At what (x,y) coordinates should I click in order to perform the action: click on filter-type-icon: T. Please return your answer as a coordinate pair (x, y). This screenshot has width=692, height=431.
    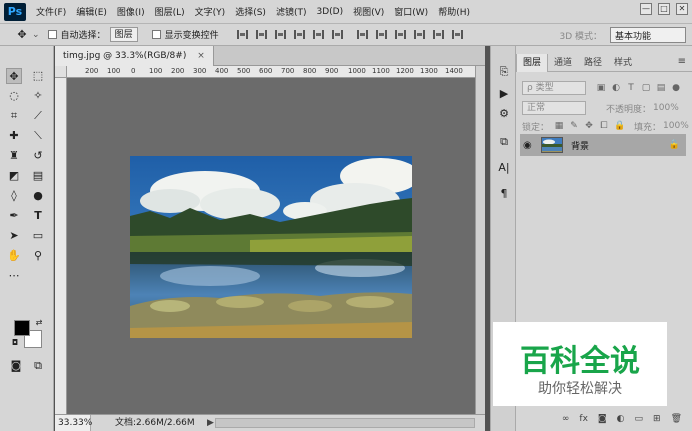
    Looking at the image, I should click on (631, 88).